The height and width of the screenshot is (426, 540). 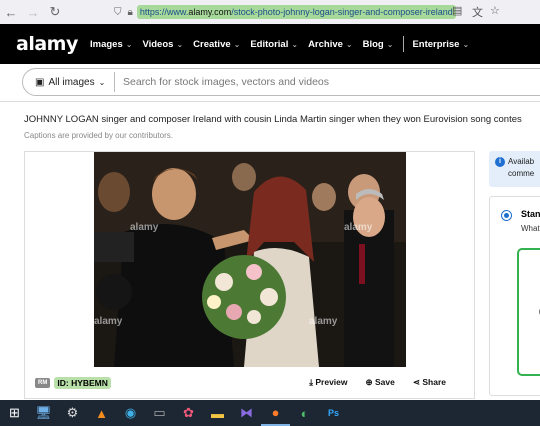 What do you see at coordinates (210, 12) in the screenshot?
I see `url-domain: alamy.com` at bounding box center [210, 12].